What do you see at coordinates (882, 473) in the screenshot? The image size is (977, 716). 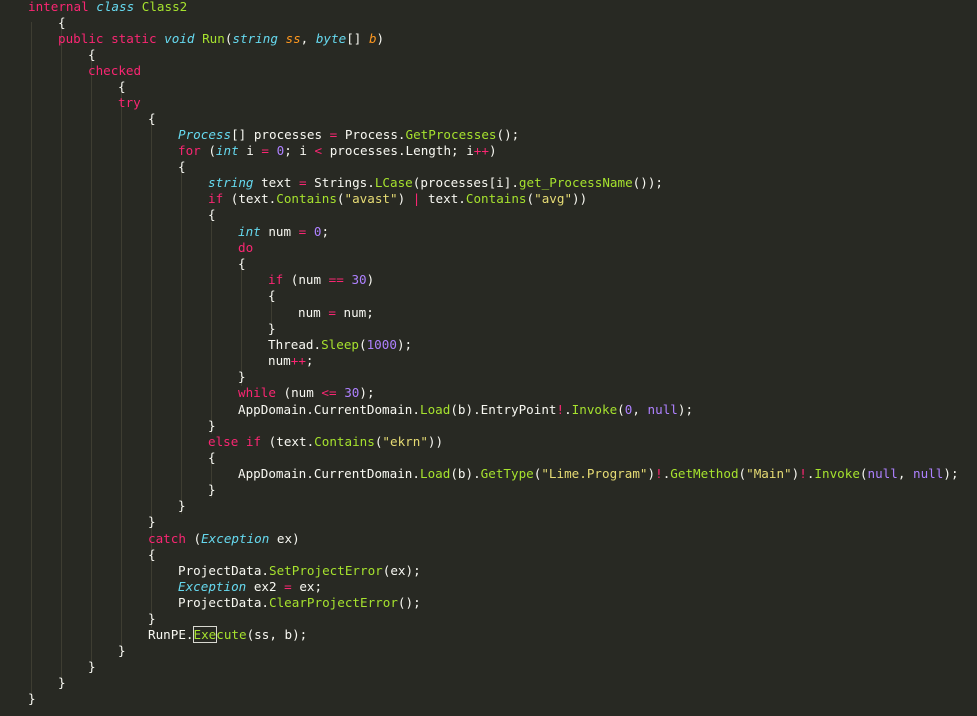 I see `code-token: null` at bounding box center [882, 473].